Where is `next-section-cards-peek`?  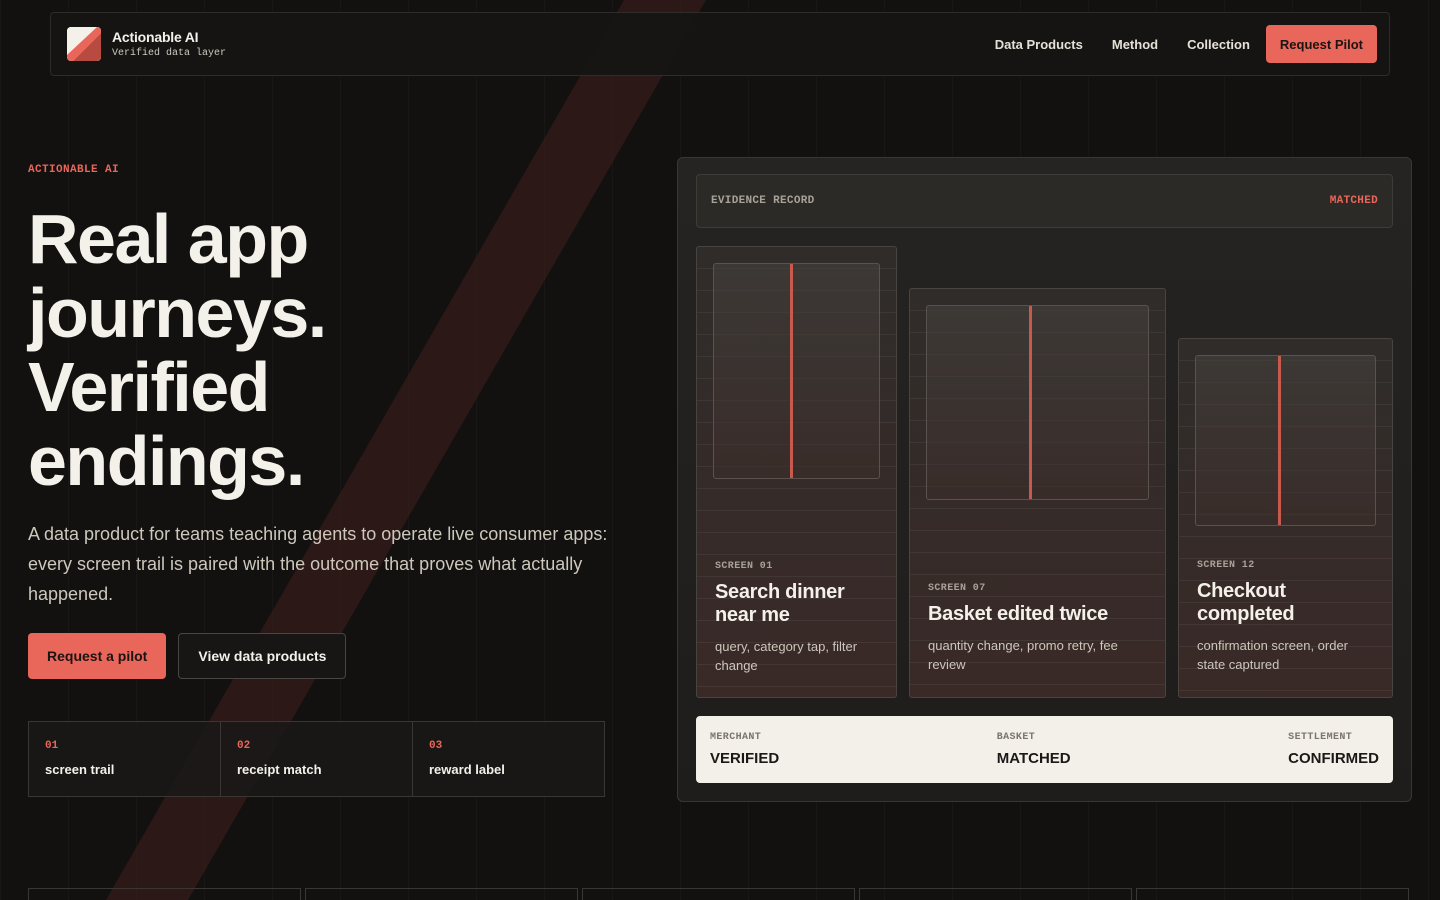 next-section-cards-peek is located at coordinates (720, 894).